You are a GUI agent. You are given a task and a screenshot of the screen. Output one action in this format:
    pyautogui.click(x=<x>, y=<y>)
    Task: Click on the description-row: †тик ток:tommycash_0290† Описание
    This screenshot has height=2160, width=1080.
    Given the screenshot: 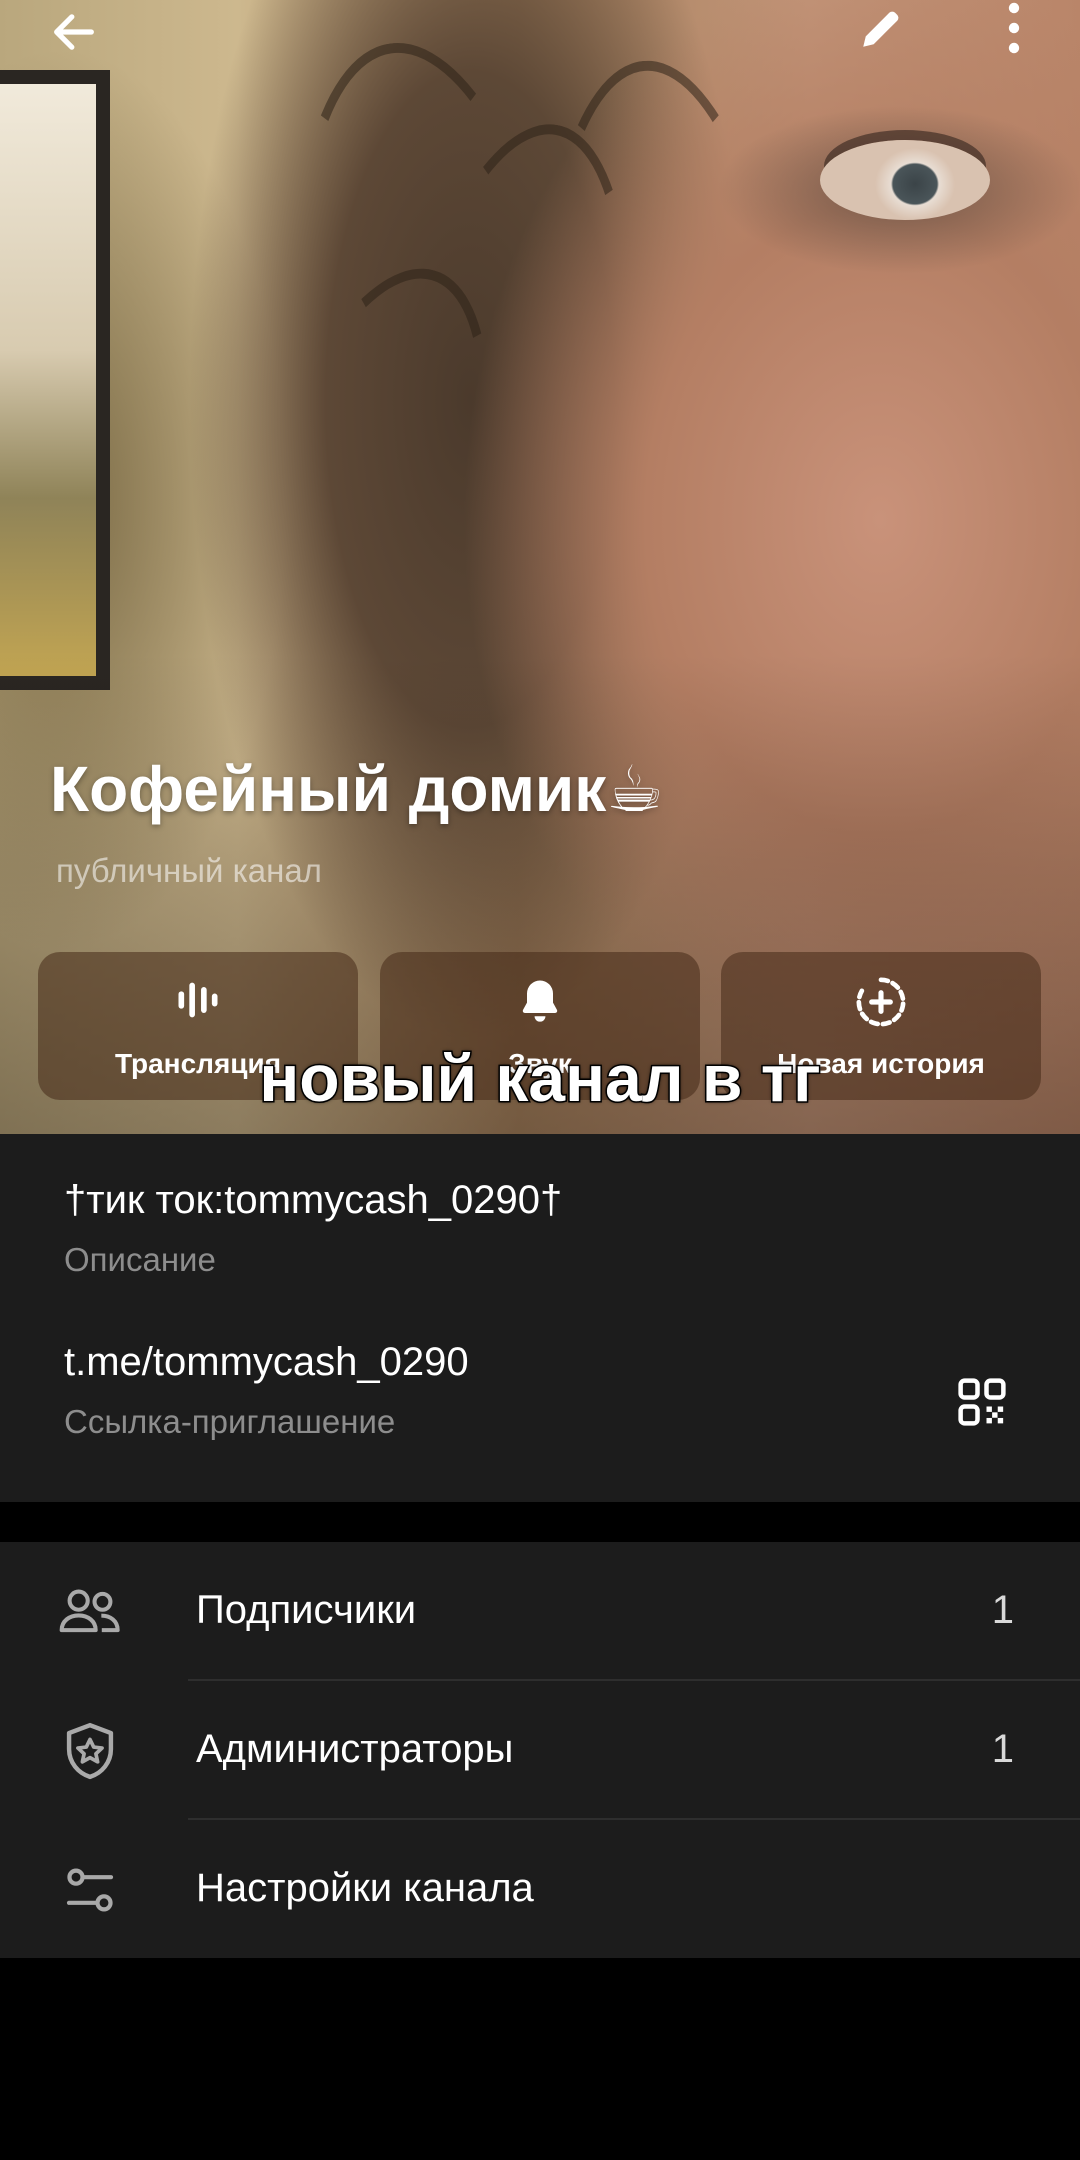 What is the action you would take?
    pyautogui.click(x=313, y=1228)
    